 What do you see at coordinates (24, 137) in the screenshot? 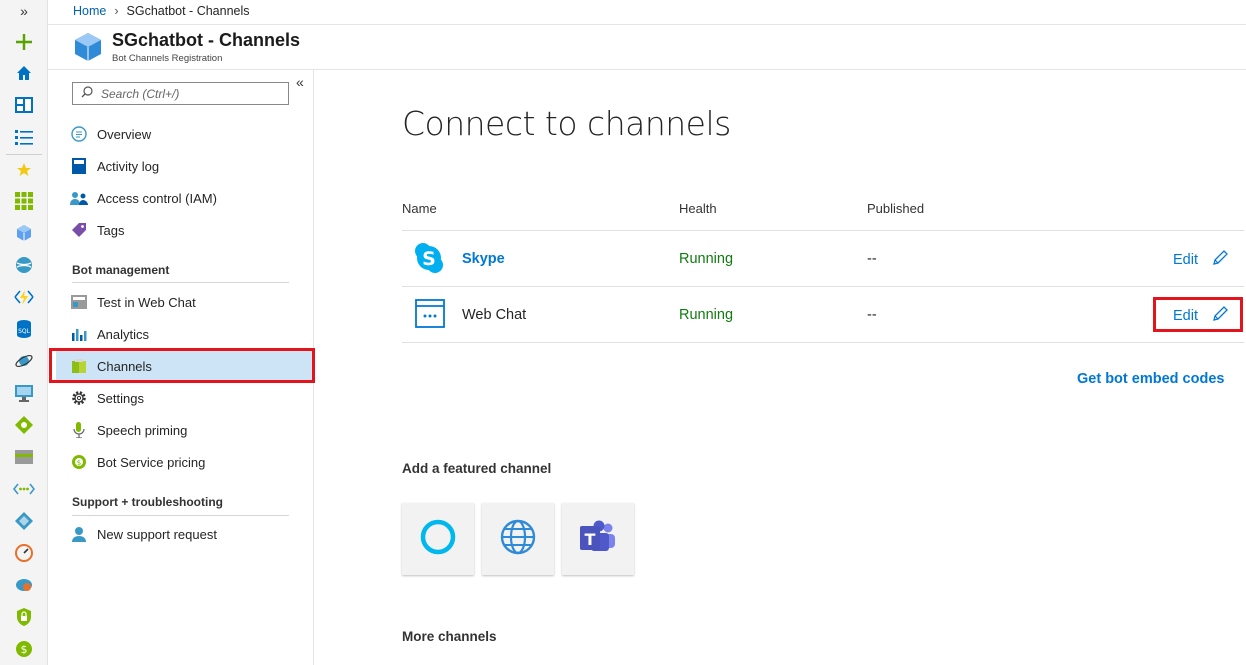
I see `all-services-icon` at bounding box center [24, 137].